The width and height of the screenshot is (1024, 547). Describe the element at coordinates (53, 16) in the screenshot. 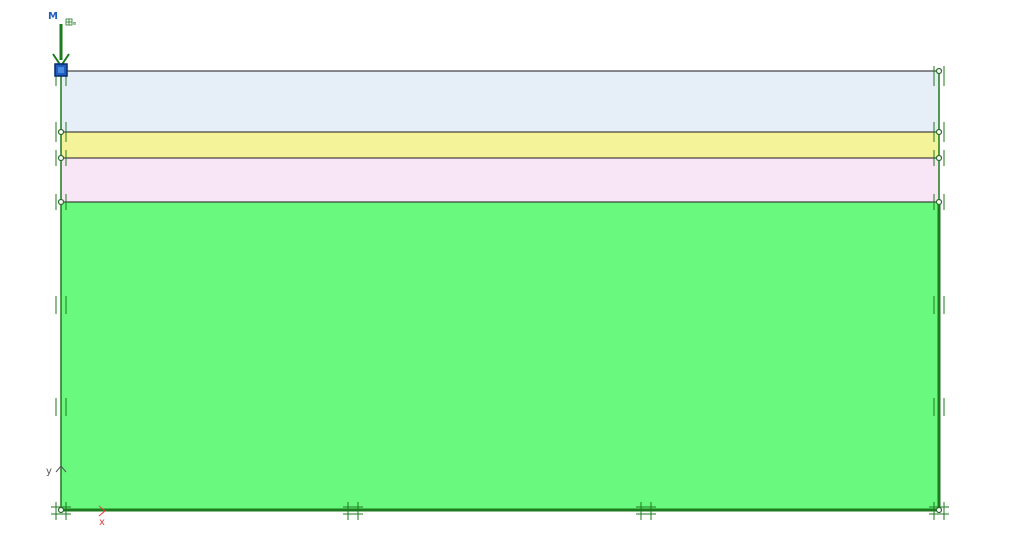

I see `load-symbol-label: M` at that location.